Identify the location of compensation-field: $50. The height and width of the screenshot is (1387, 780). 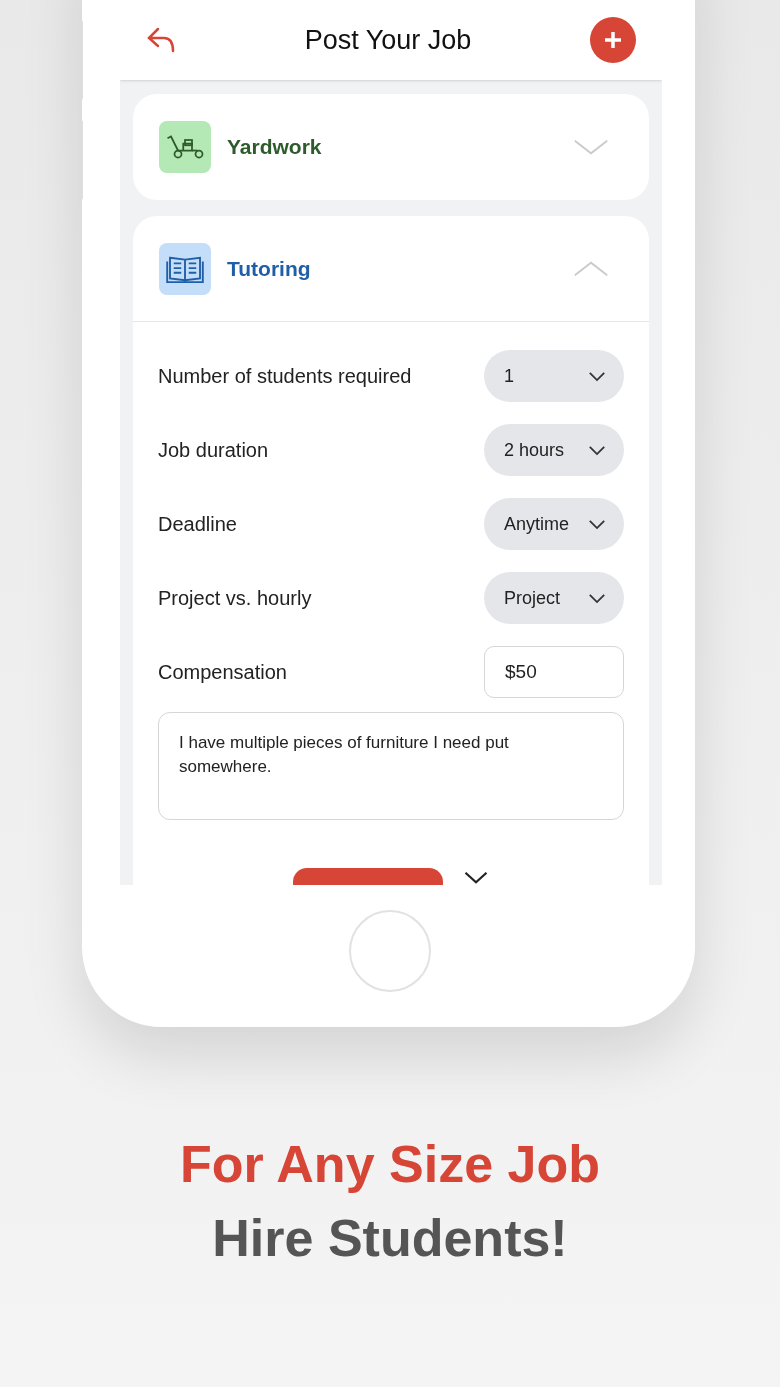
(554, 672).